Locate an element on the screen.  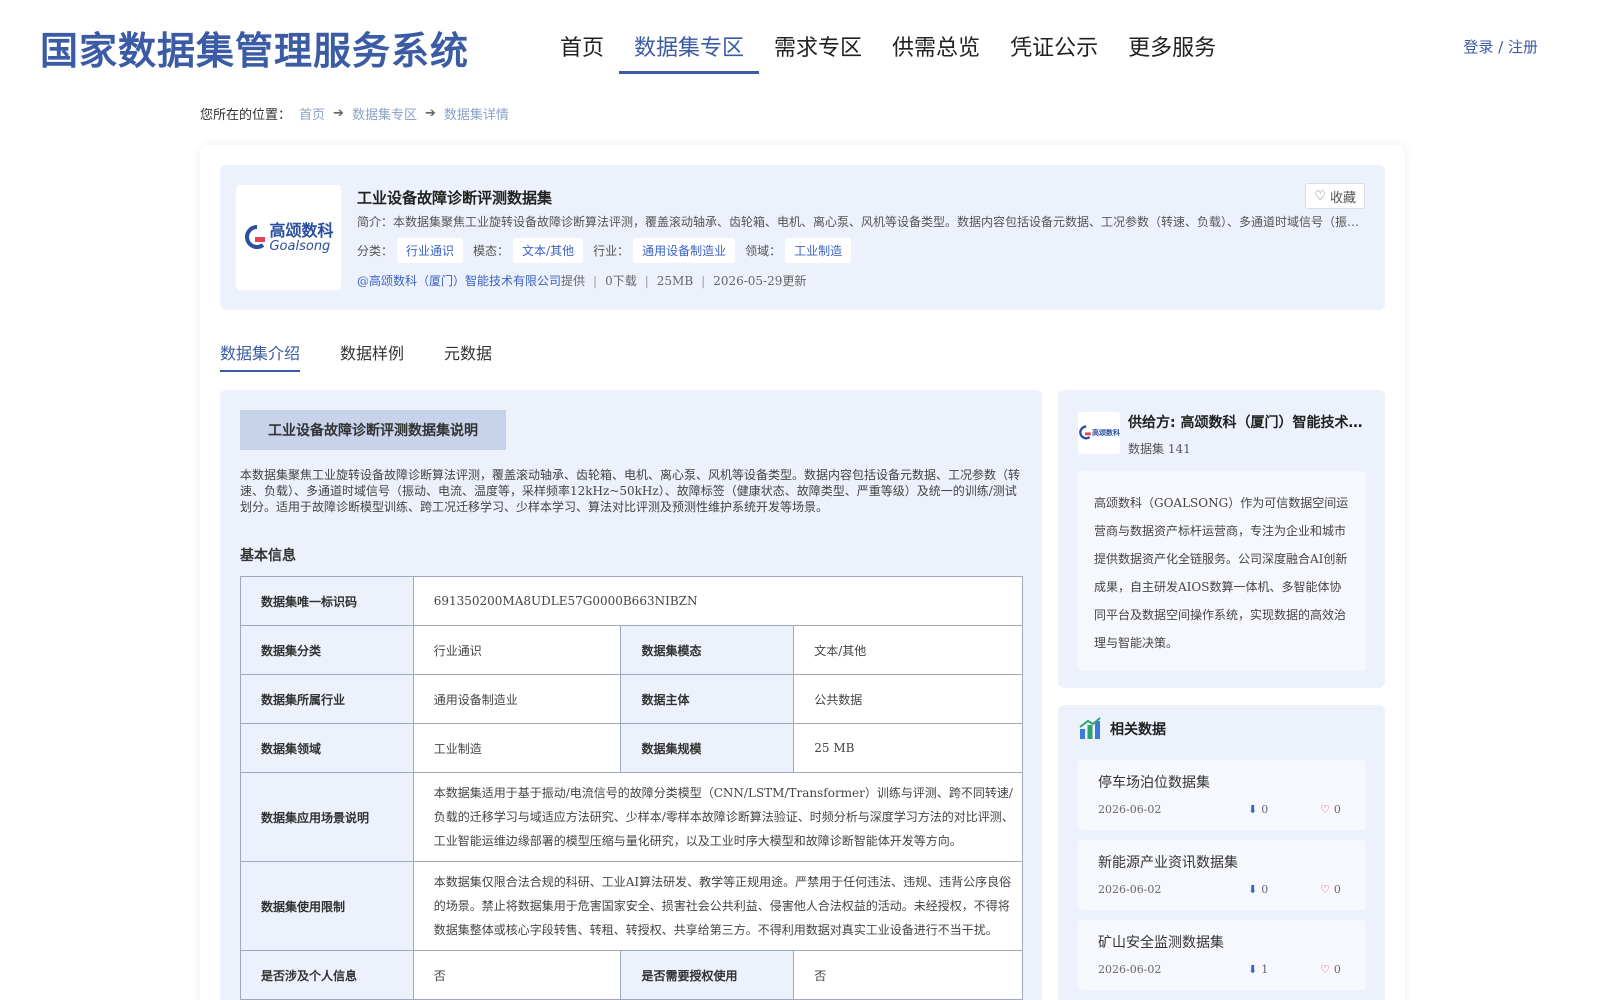
table-key: 数据集使用限制 is located at coordinates (327, 906).